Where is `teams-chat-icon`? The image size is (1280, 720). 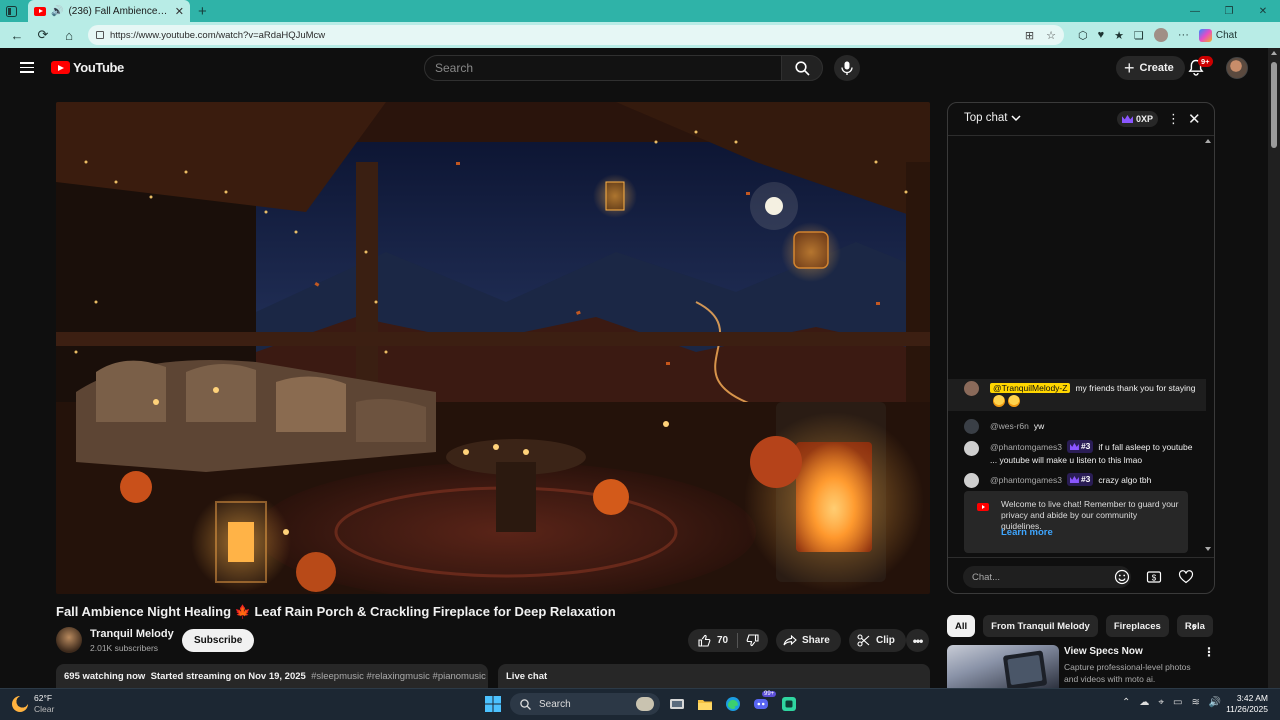 teams-chat-icon is located at coordinates (789, 704).